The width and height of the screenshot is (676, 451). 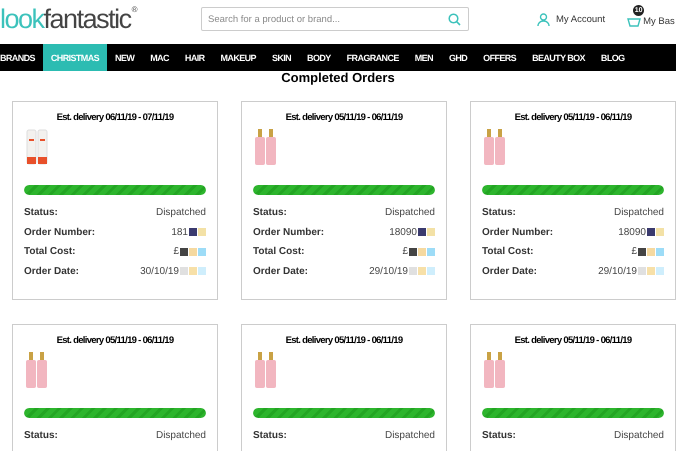 What do you see at coordinates (458, 57) in the screenshot?
I see `nav-item: GHD` at bounding box center [458, 57].